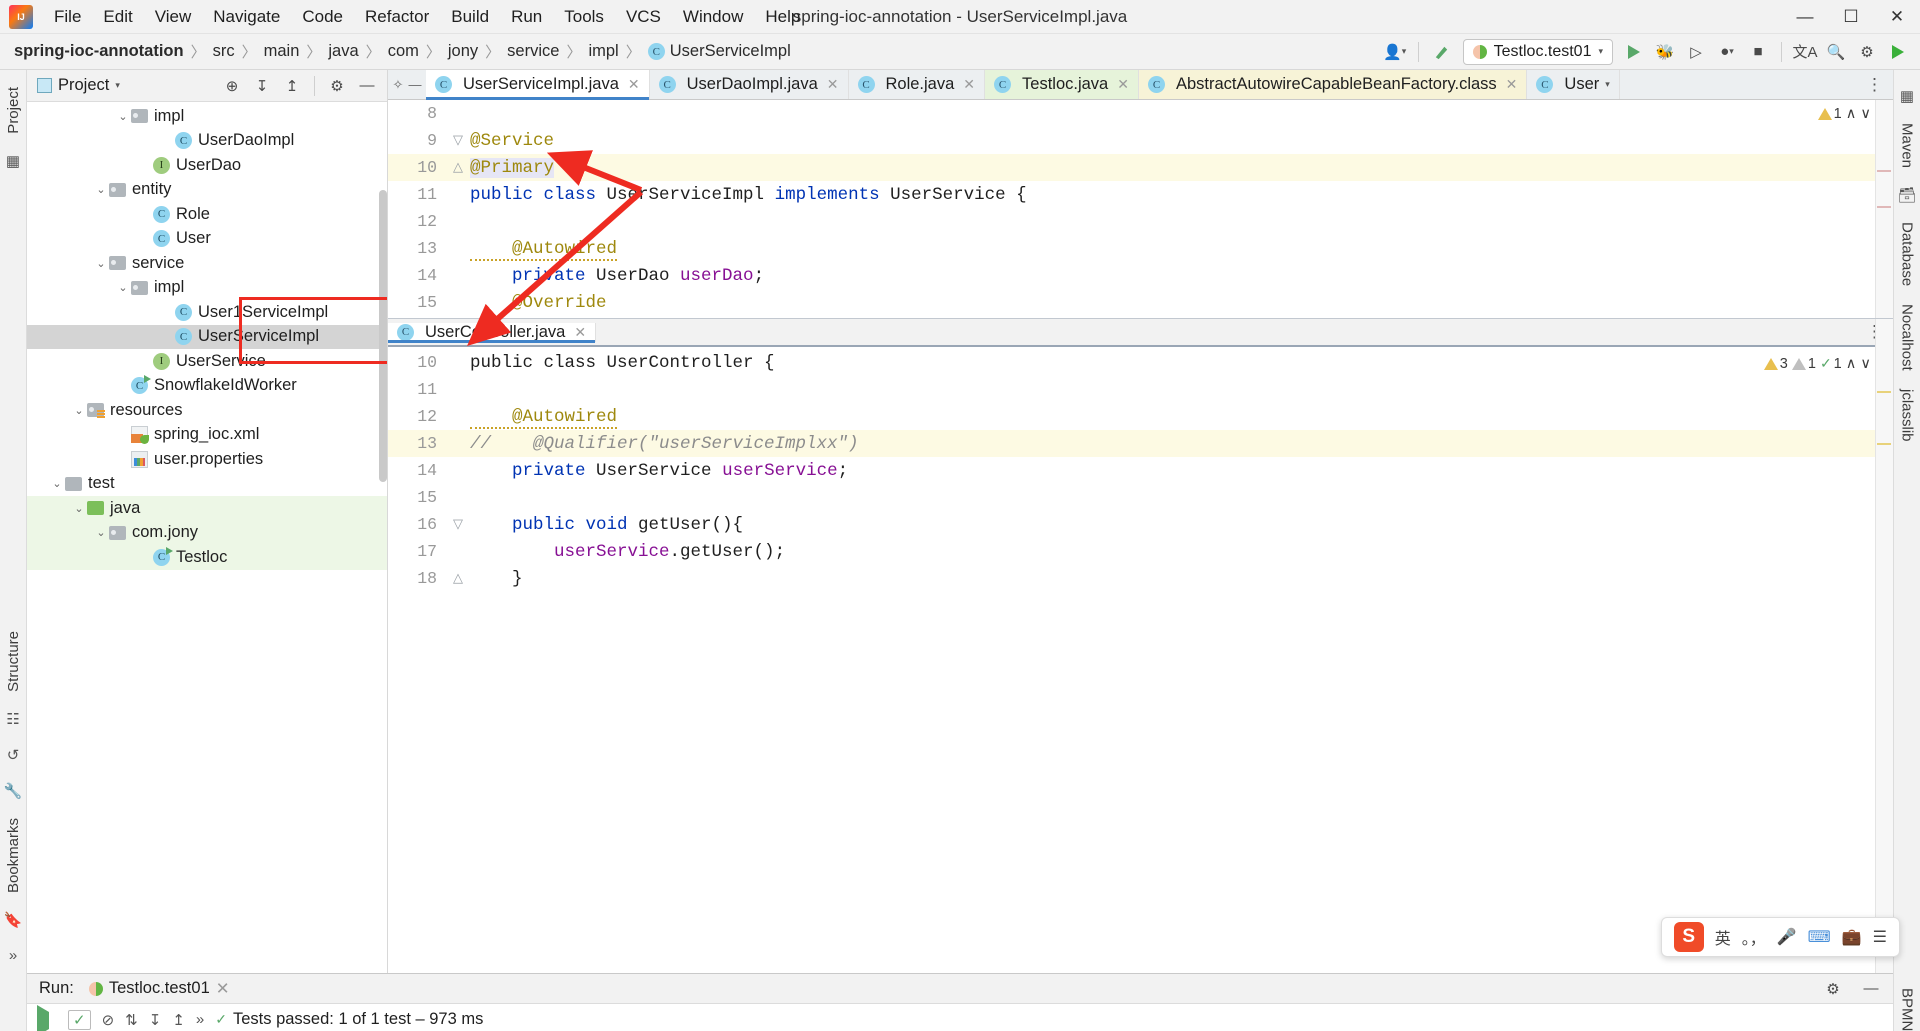 This screenshot has width=1920, height=1031. Describe the element at coordinates (155, 1020) in the screenshot. I see `expand-all-icon: ↧` at that location.